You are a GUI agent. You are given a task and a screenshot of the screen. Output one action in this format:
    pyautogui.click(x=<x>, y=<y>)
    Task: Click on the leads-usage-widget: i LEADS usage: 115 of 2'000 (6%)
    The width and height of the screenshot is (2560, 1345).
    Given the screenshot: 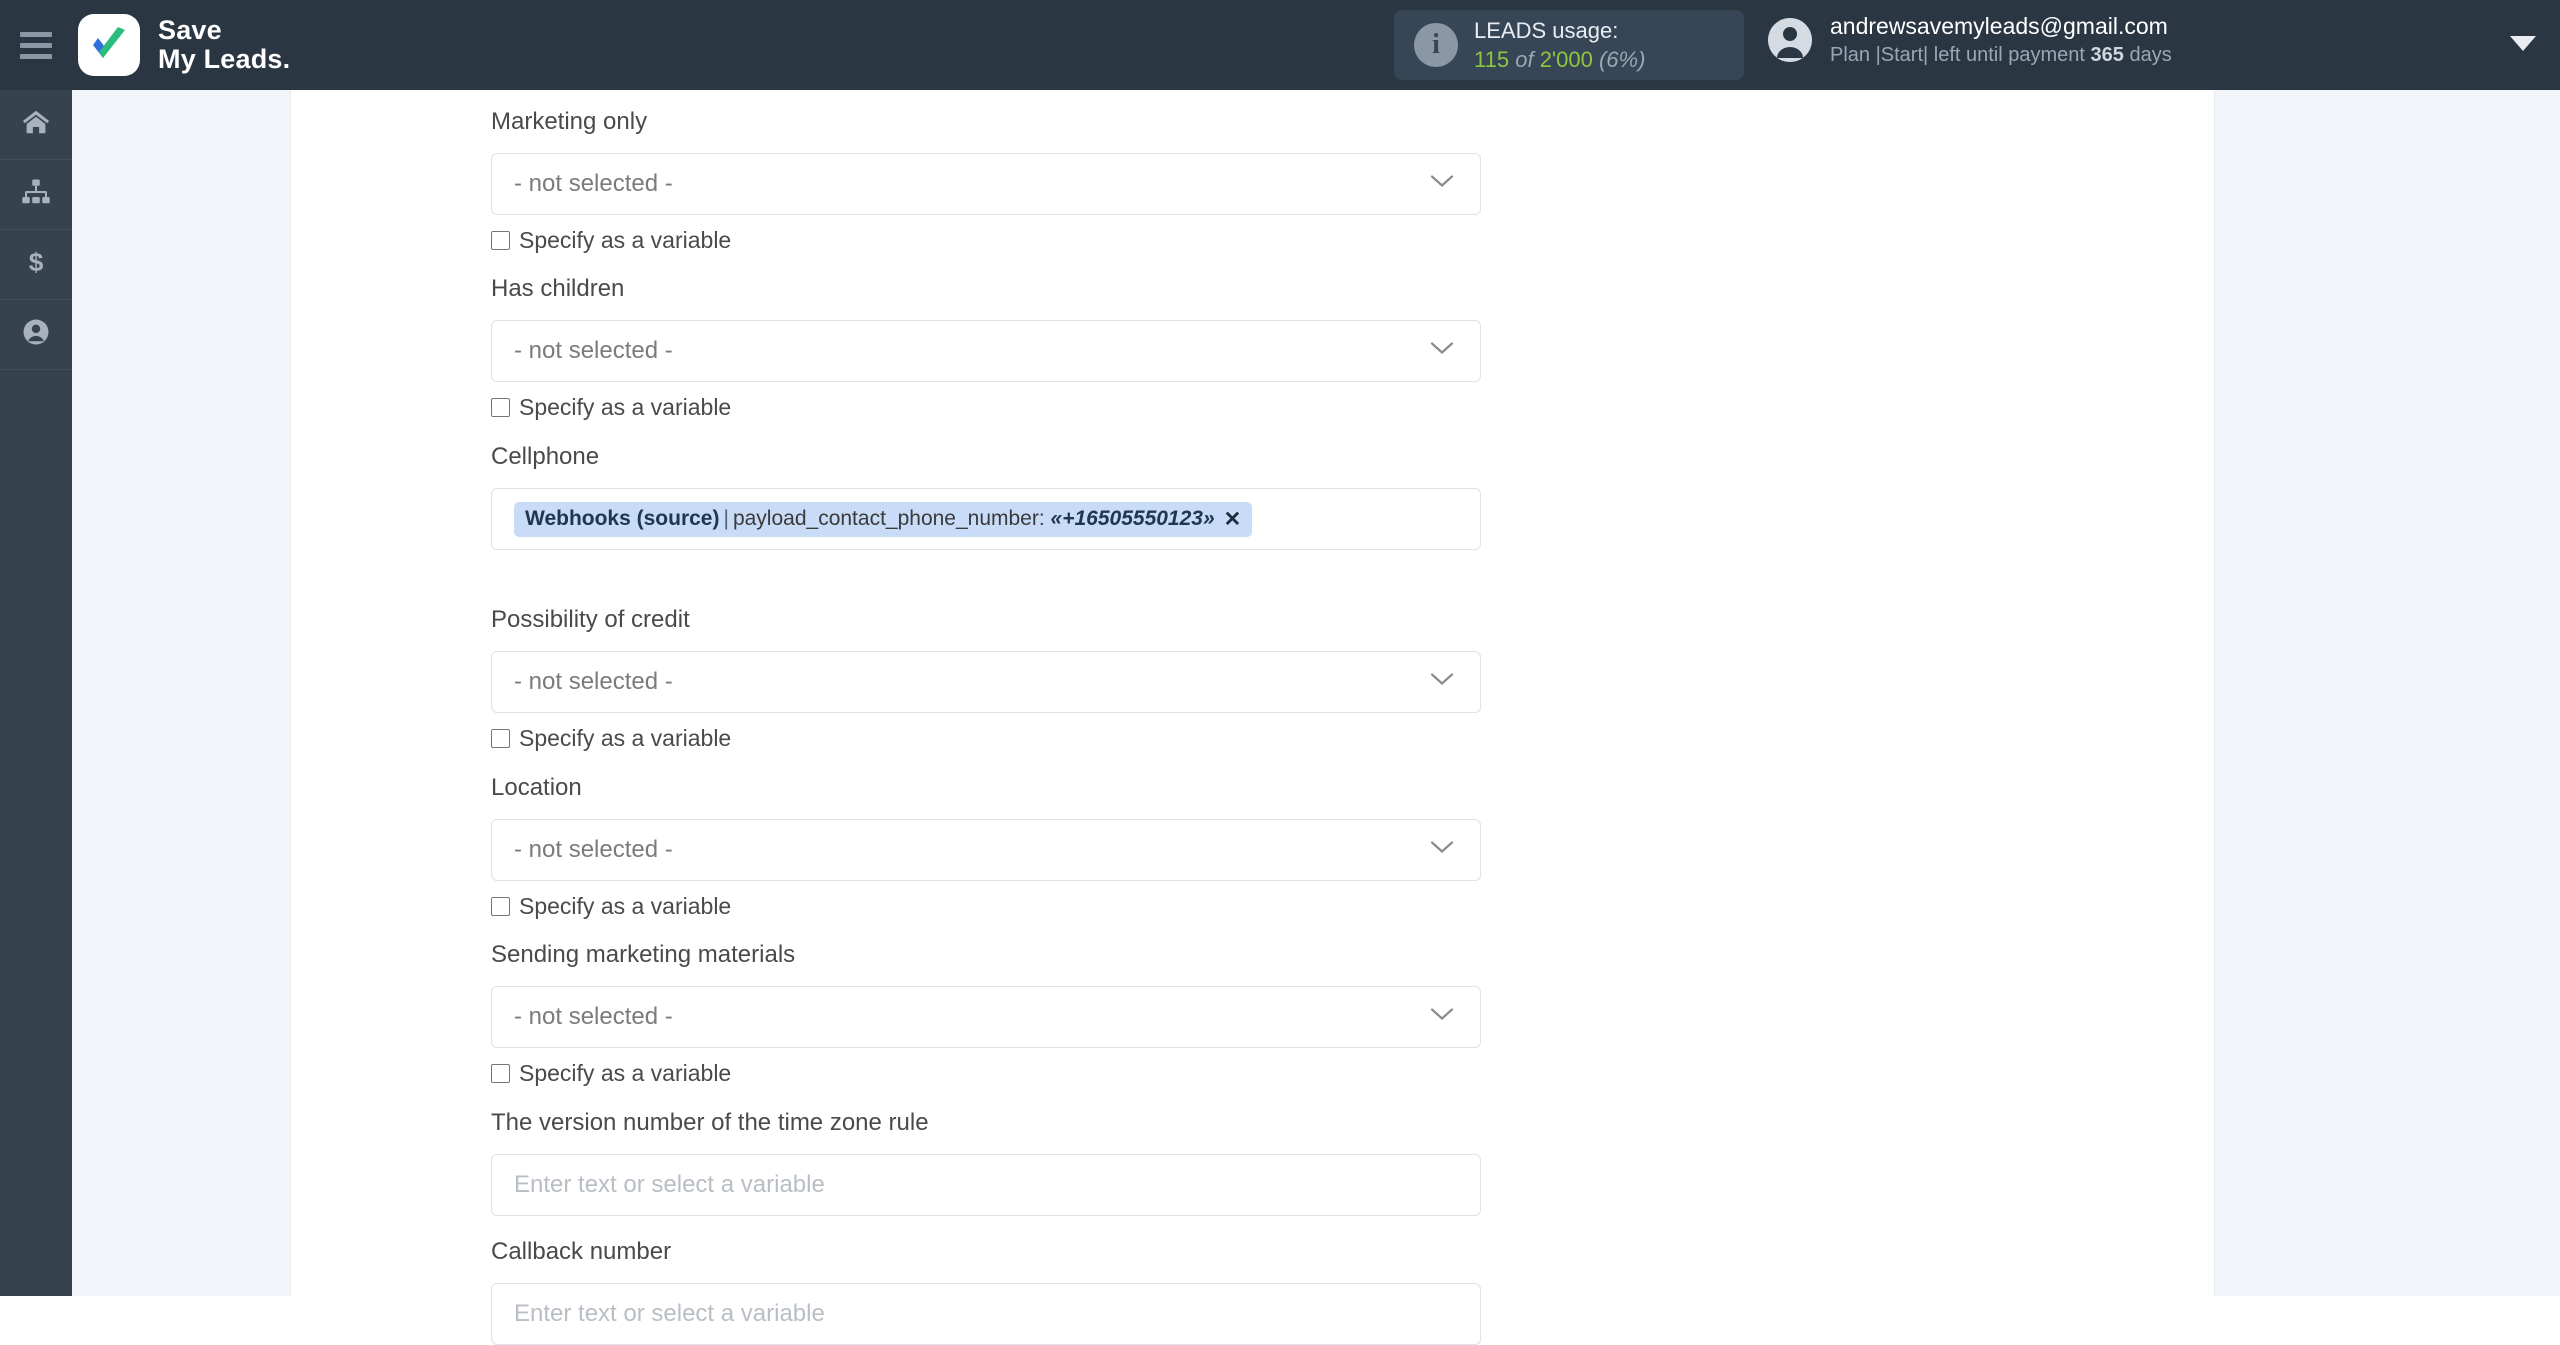 What is the action you would take?
    pyautogui.click(x=1569, y=45)
    